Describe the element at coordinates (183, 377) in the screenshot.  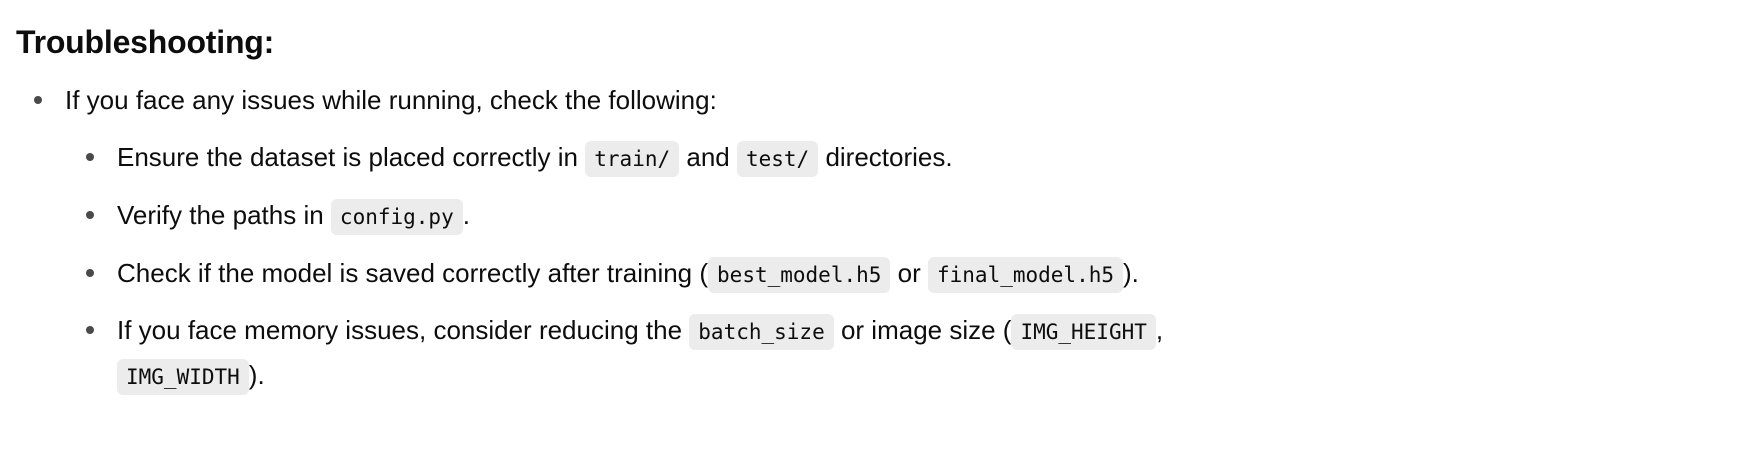
I see `inline-code: IMG_WIDTH` at that location.